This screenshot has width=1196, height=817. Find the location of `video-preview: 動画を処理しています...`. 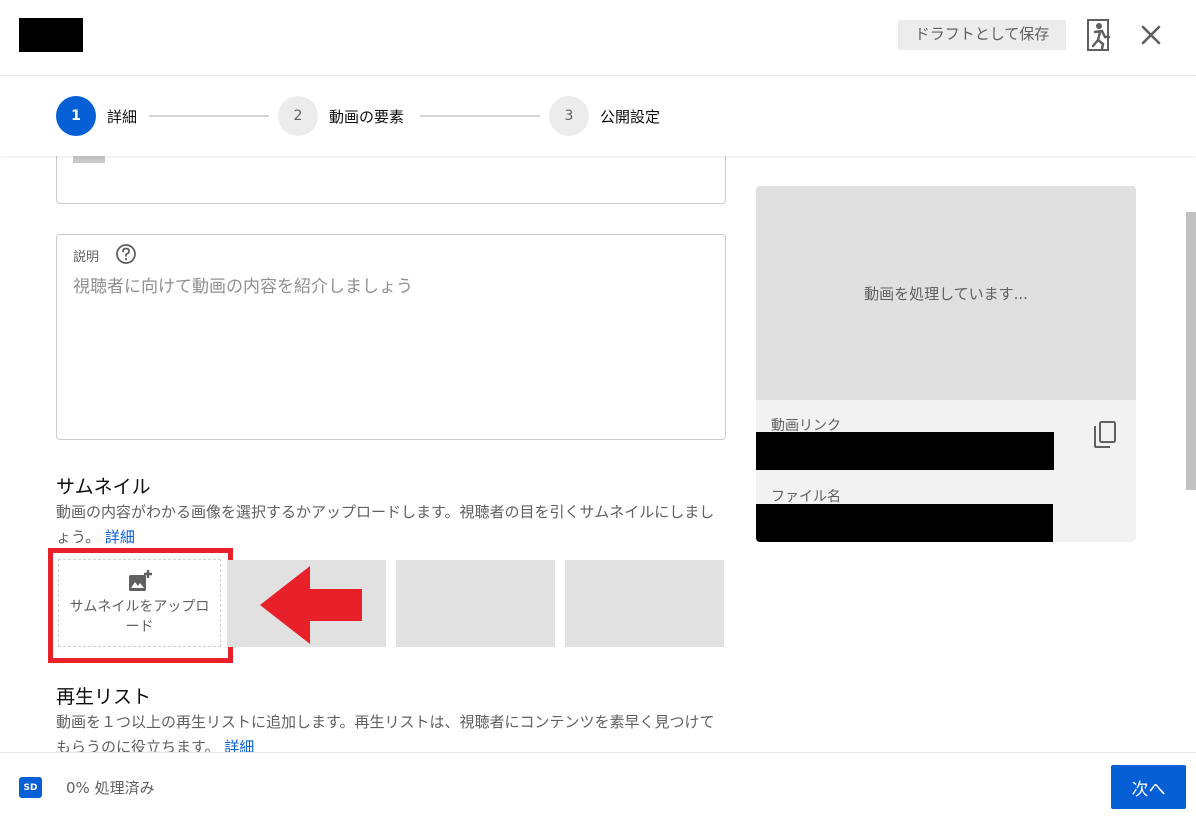

video-preview: 動画を処理しています... is located at coordinates (946, 293).